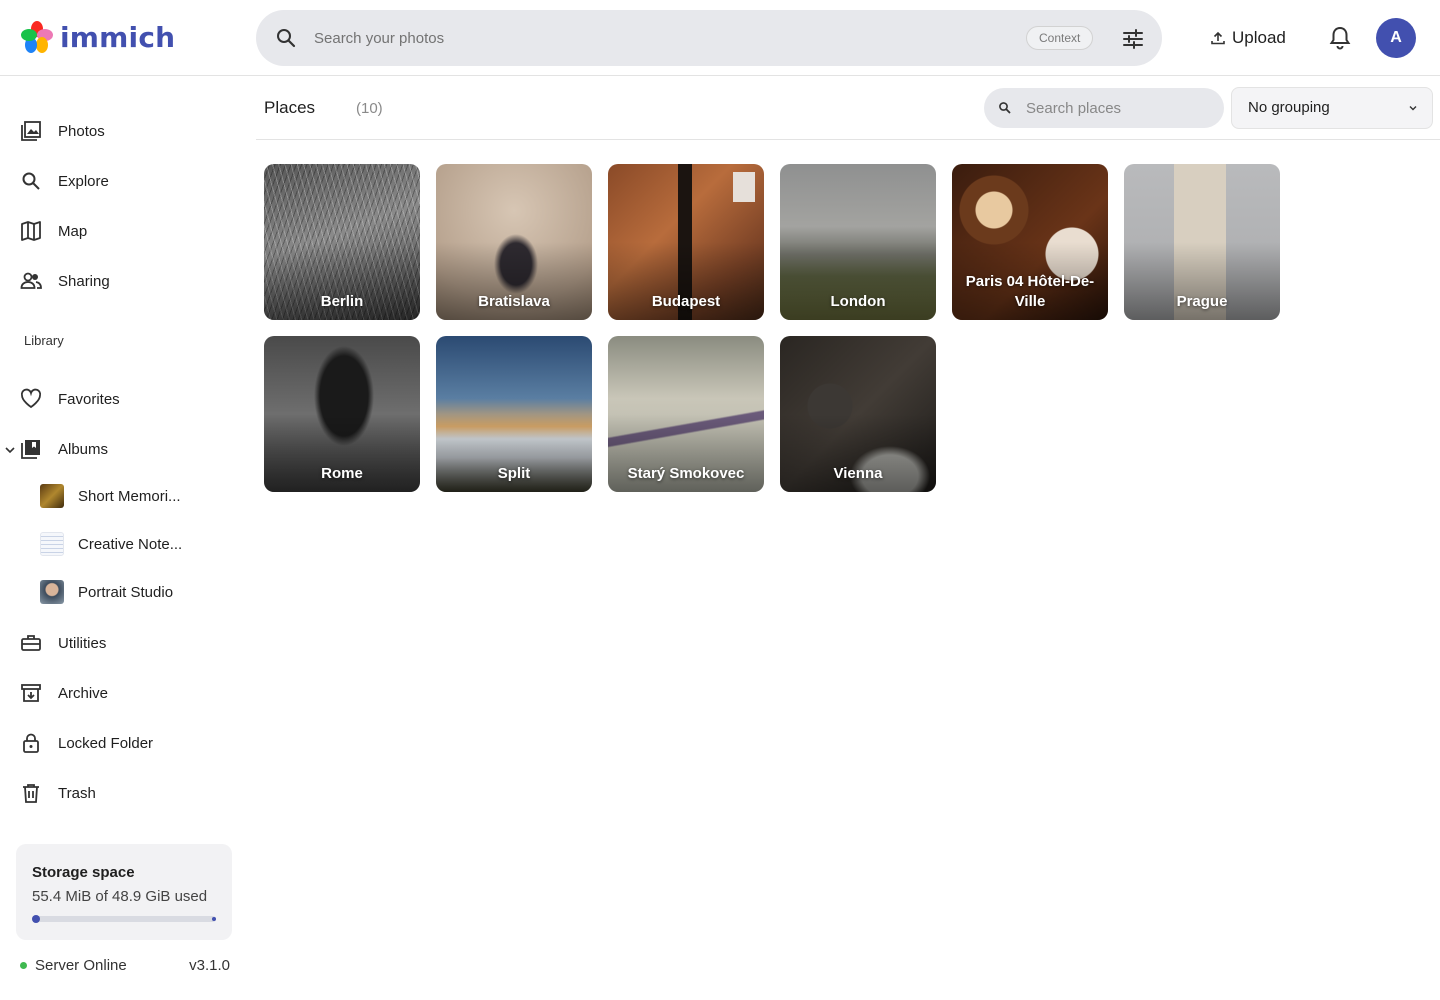 This screenshot has width=1440, height=1000. I want to click on app-logo: immich, so click(97, 37).